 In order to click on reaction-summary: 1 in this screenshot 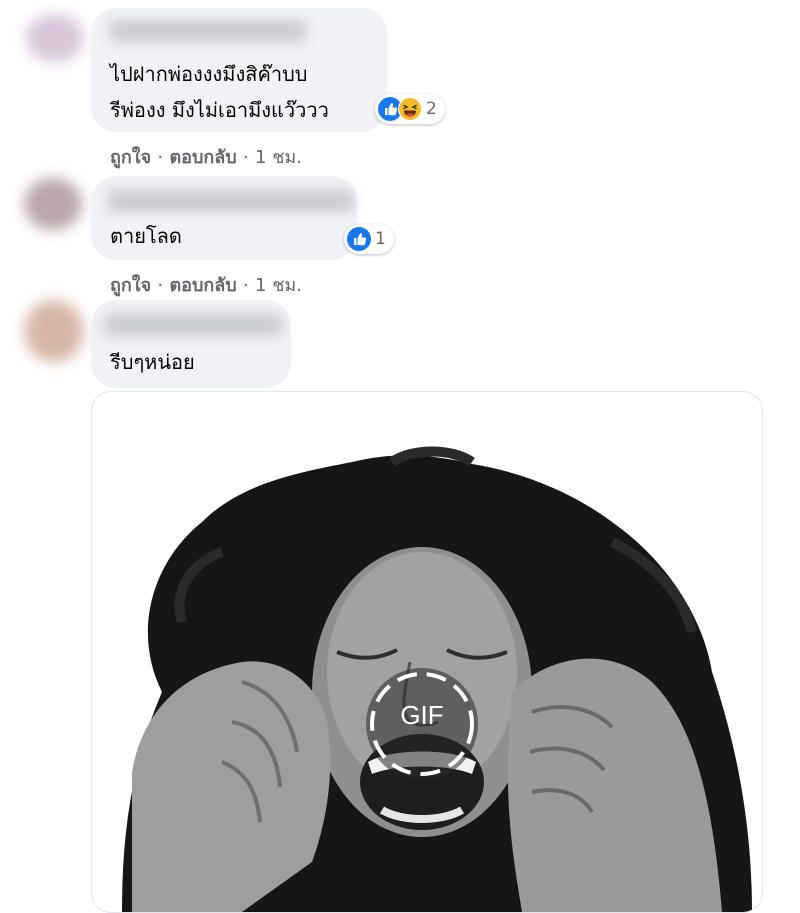, I will do `click(369, 239)`.